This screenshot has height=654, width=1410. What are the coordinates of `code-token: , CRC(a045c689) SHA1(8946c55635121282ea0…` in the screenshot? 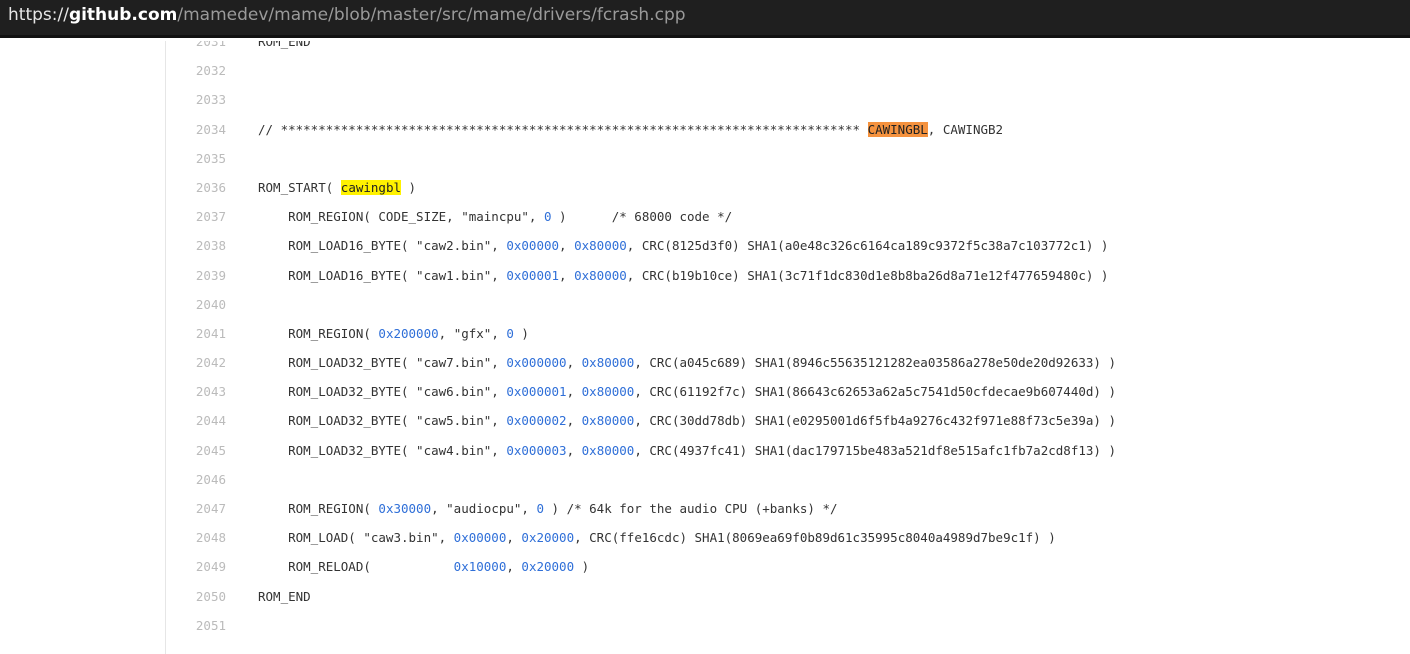 It's located at (875, 363).